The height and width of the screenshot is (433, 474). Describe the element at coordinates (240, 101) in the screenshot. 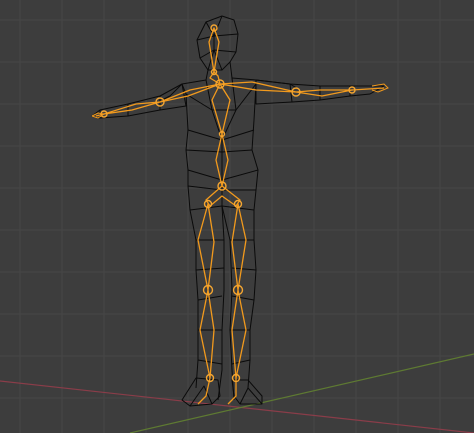

I see `hands-mesh` at that location.